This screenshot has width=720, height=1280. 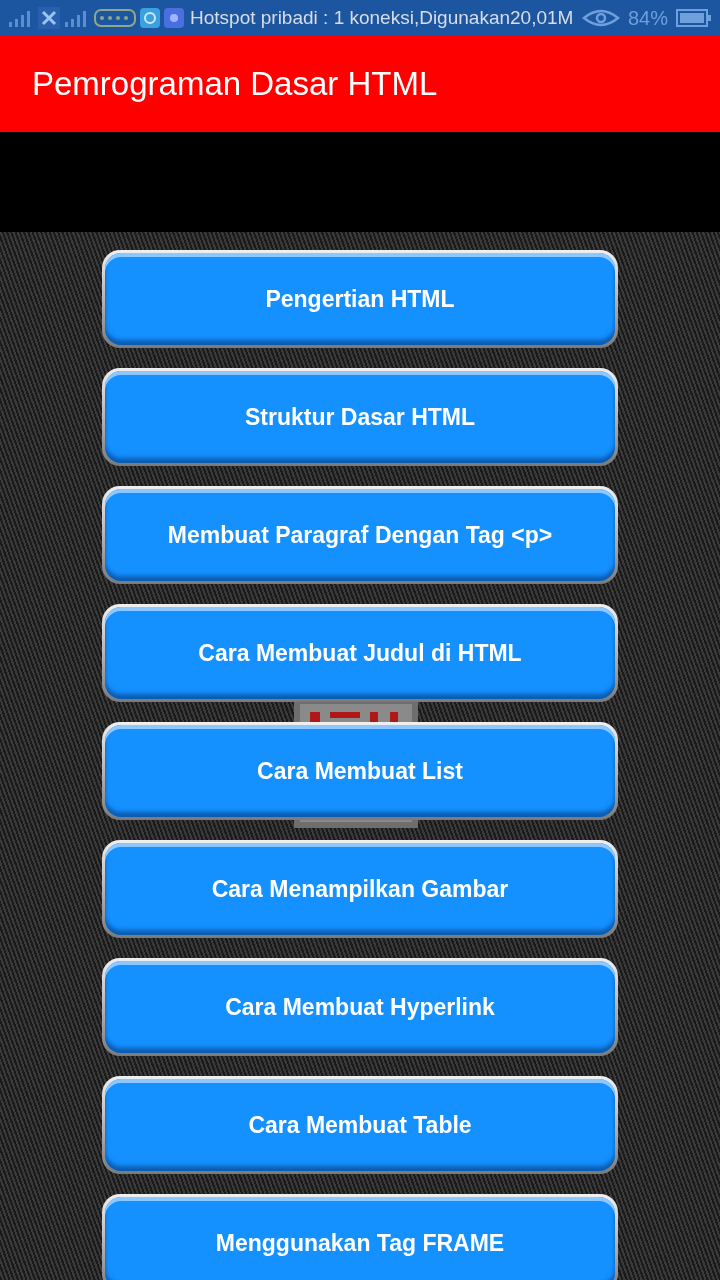 I want to click on menu-button: Struktur Dasar HTML, so click(x=360, y=417).